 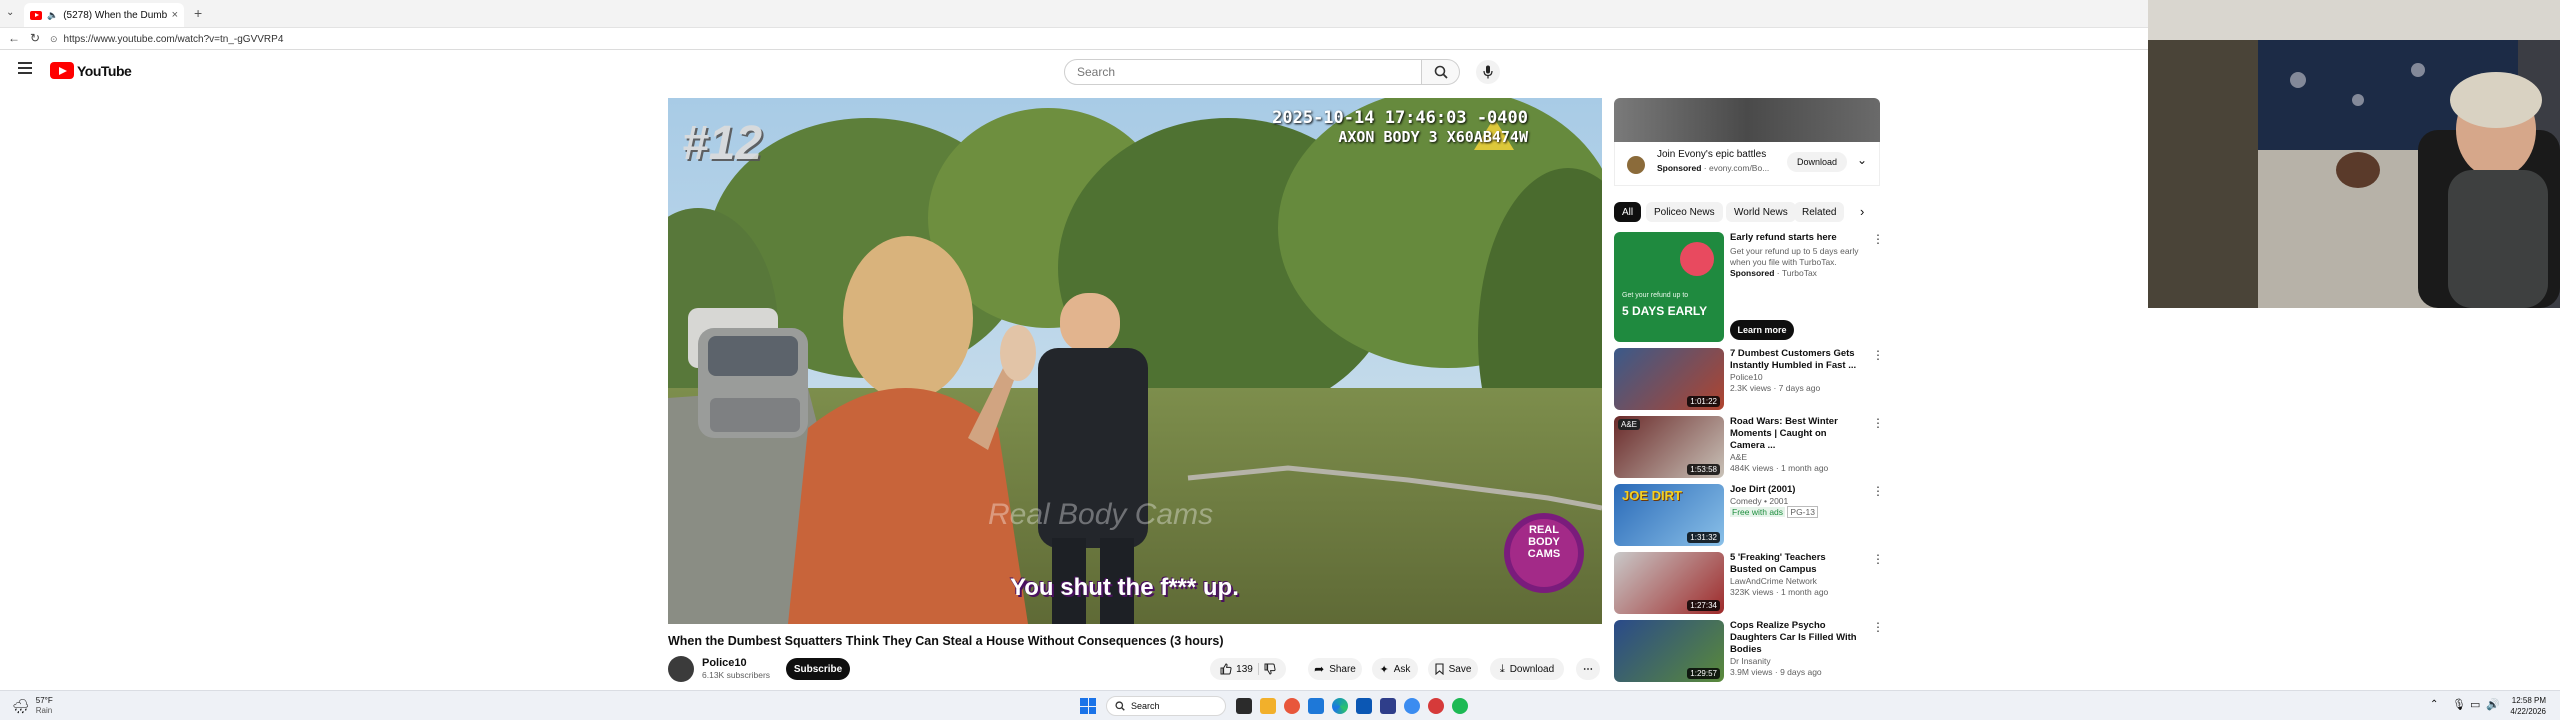 What do you see at coordinates (1319, 669) in the screenshot?
I see `share-icon: ➦` at bounding box center [1319, 669].